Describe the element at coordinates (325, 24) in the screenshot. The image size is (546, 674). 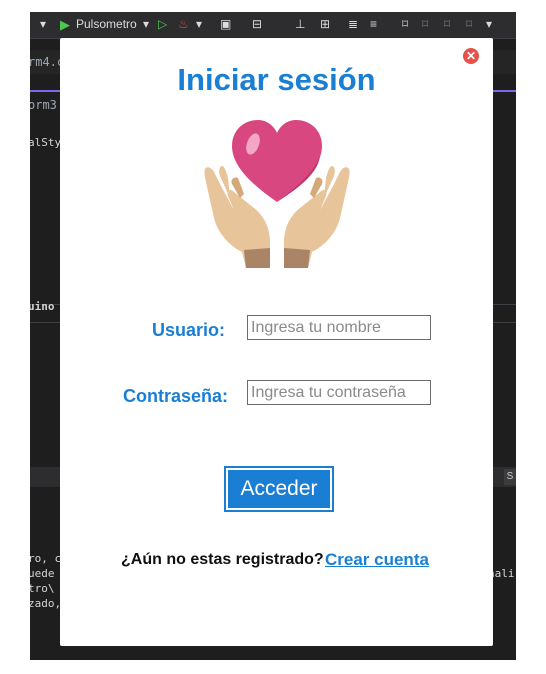
I see `format-icon: ⊞` at that location.